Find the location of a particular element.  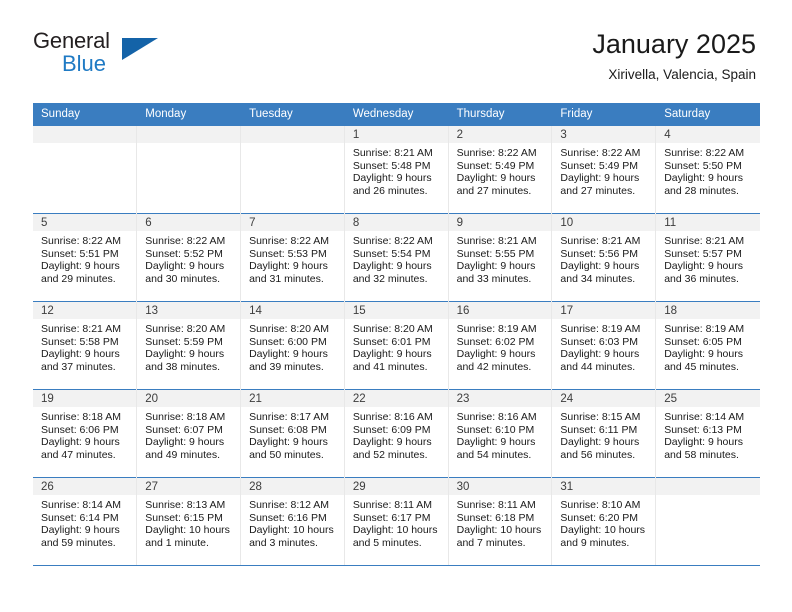

sunset-text: Sunset: 6:10 PM is located at coordinates (495, 429).